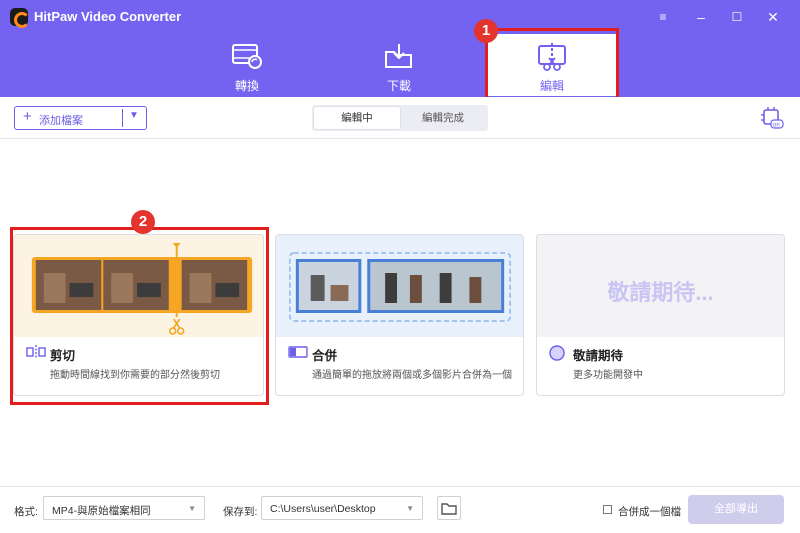 This screenshot has height=533, width=800. I want to click on callout-box-cut-card, so click(139, 316).